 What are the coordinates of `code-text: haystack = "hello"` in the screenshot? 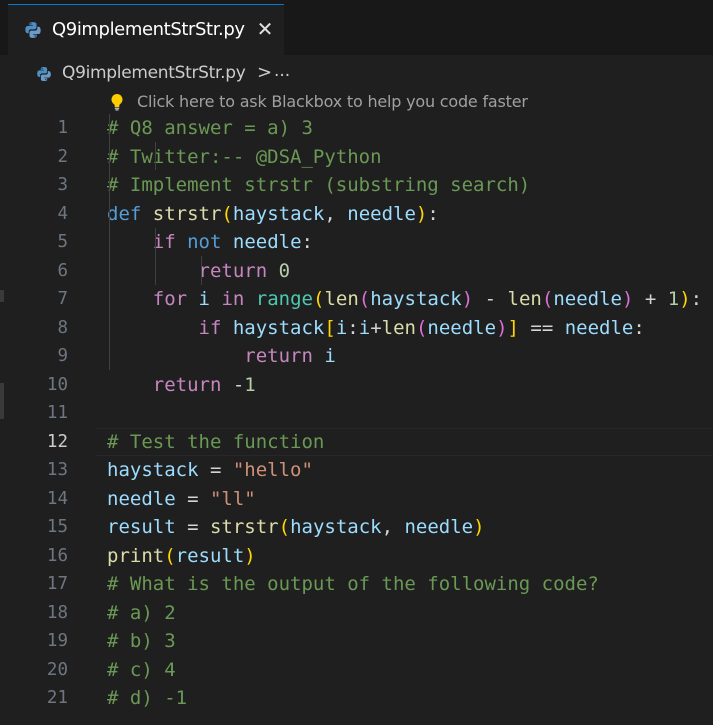 It's located at (210, 470).